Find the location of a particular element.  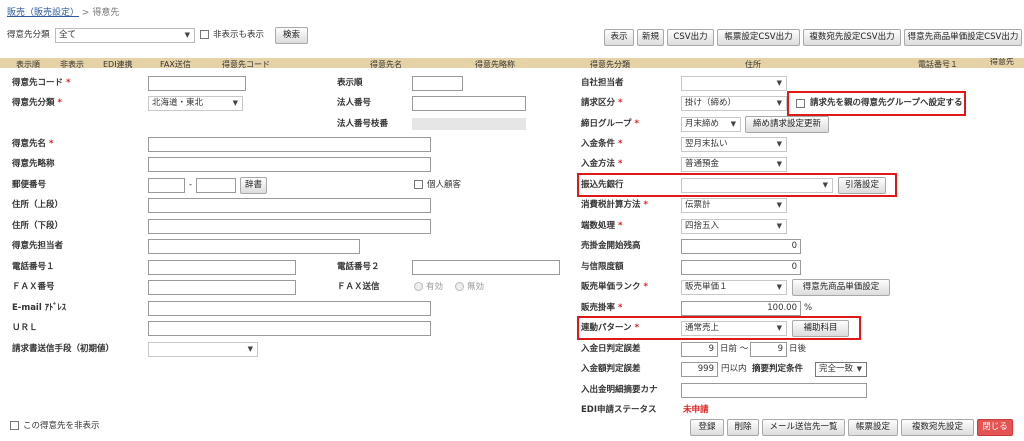

toolbar-unit-price-csv-button: 得意先商品単価設定CSV出力 is located at coordinates (963, 37).